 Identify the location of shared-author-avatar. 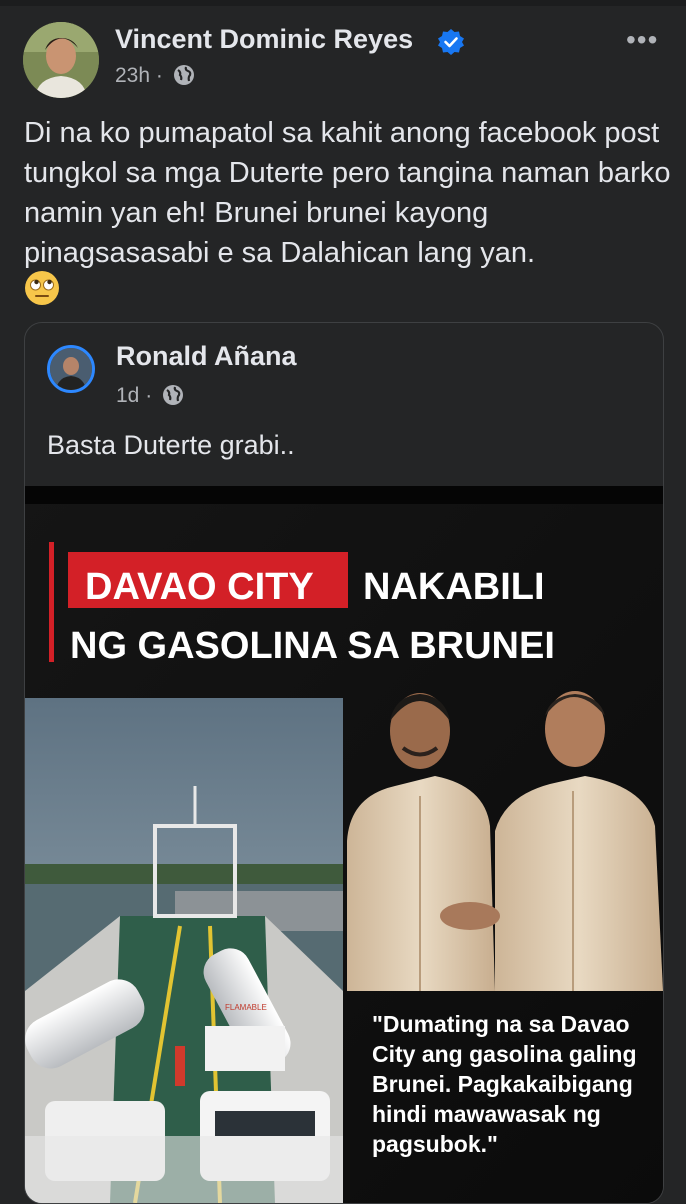
(71, 369).